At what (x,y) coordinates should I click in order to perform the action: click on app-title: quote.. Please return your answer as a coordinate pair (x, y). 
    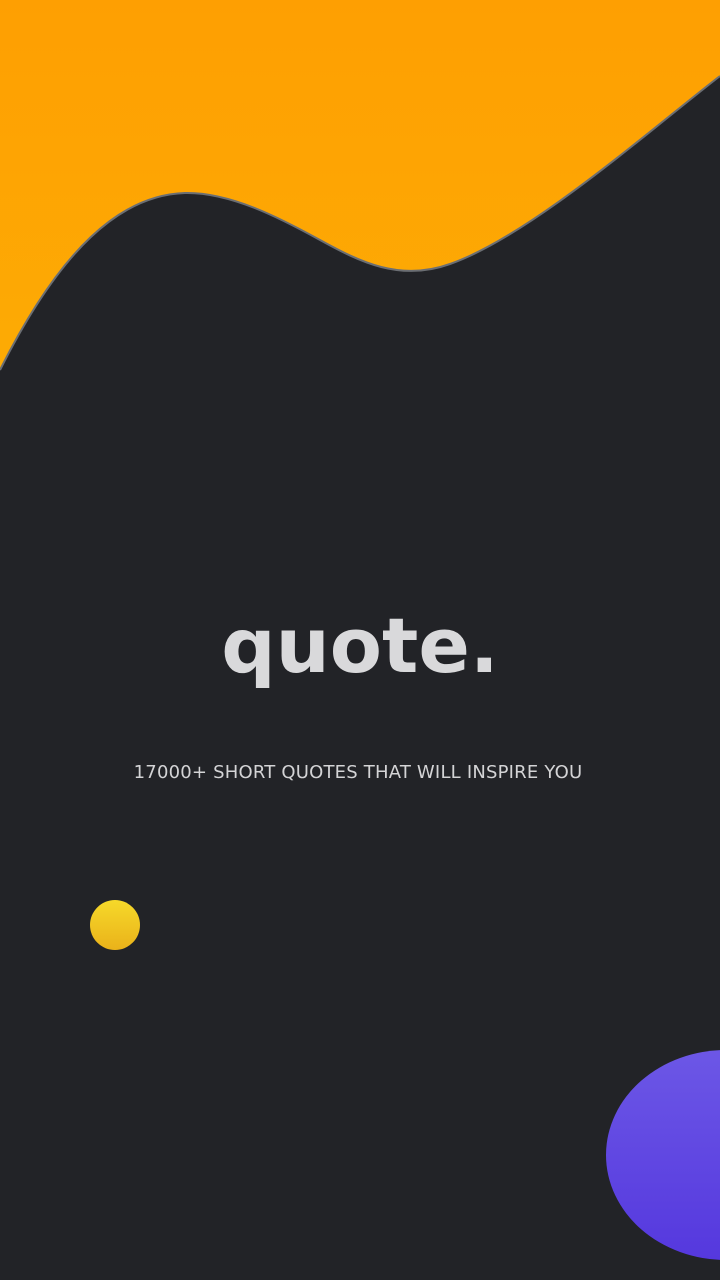
    Looking at the image, I should click on (360, 645).